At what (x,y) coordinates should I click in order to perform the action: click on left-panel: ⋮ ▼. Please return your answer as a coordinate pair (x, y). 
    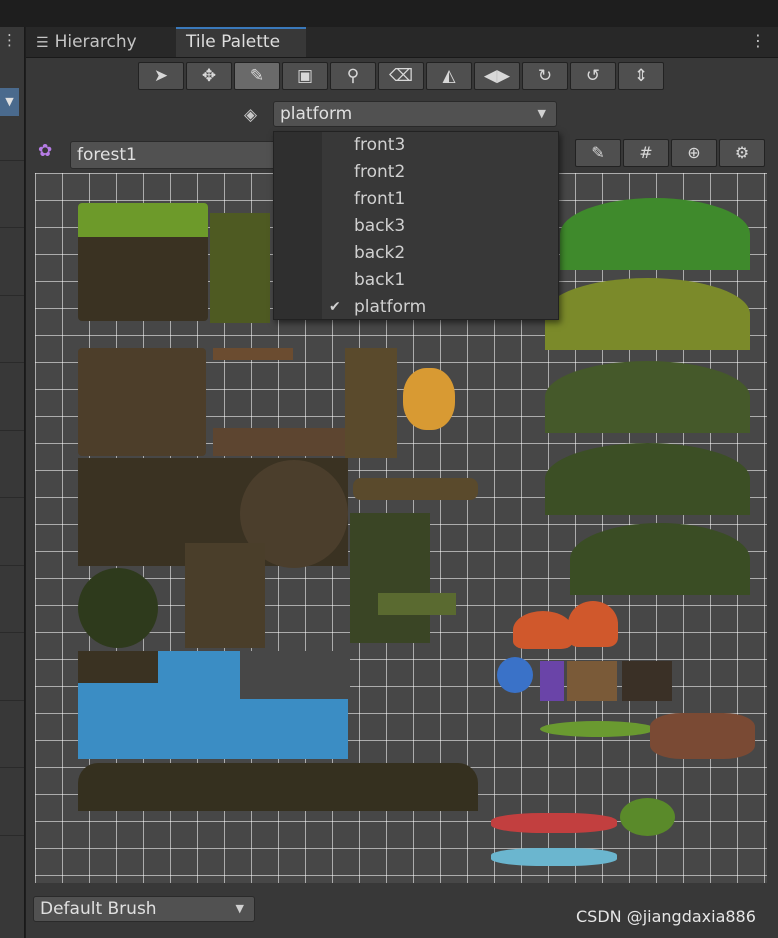
    Looking at the image, I should click on (12, 482).